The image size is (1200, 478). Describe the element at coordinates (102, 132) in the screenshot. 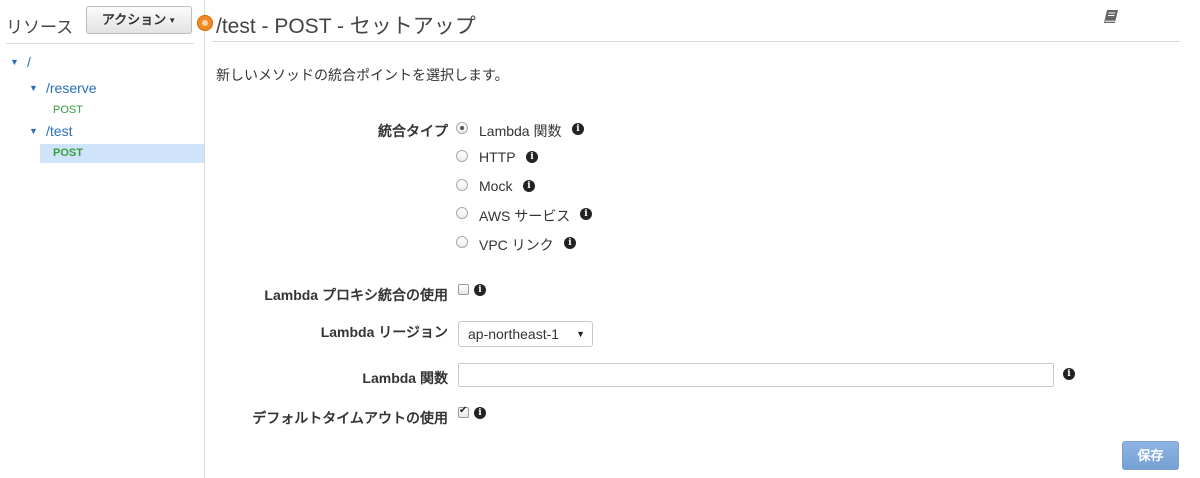

I see `tree-item-test: ▼ /test` at that location.